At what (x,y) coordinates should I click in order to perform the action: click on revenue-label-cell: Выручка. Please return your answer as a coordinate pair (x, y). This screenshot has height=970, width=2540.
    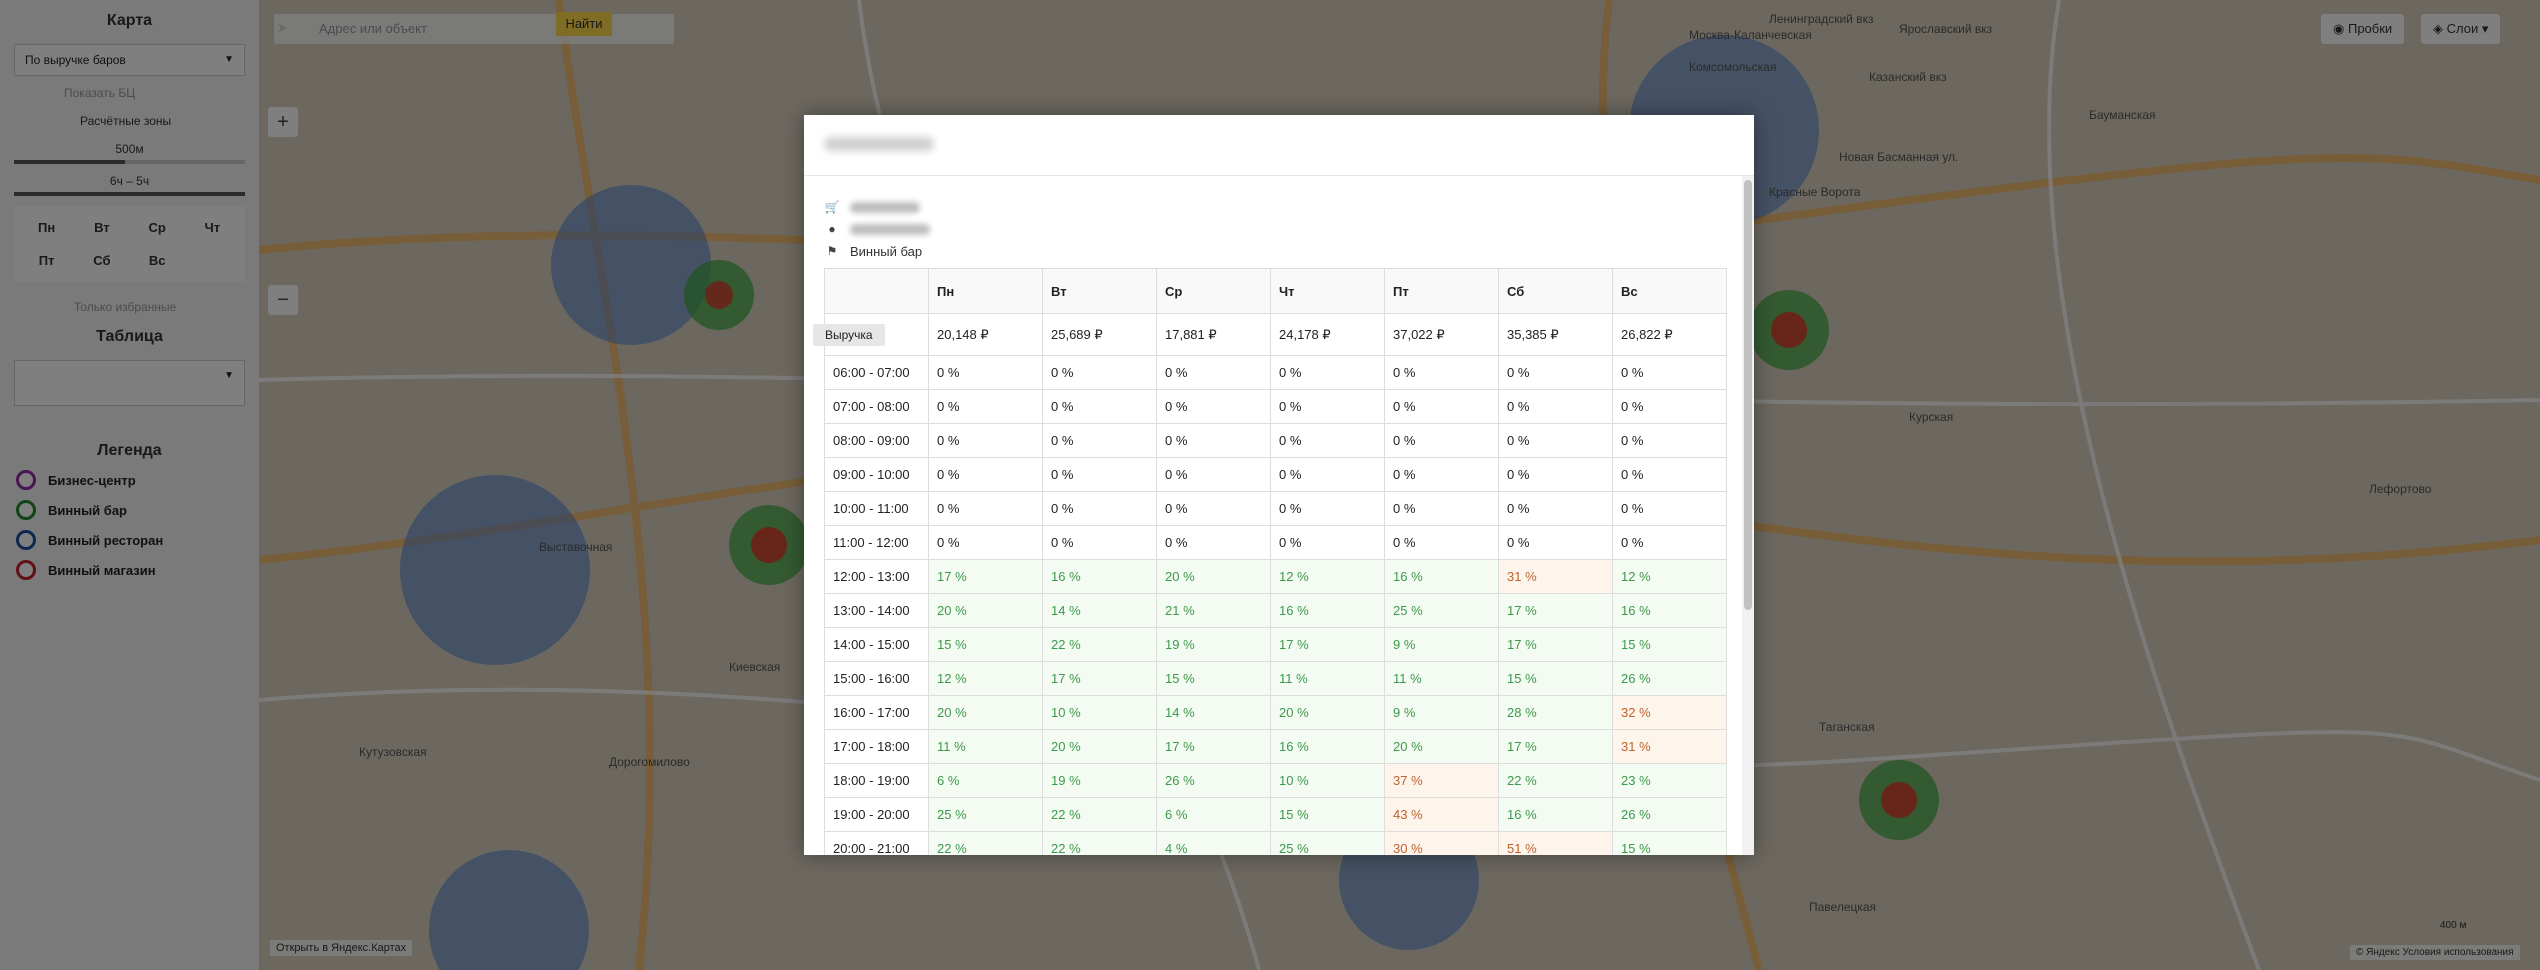
    Looking at the image, I should click on (871, 334).